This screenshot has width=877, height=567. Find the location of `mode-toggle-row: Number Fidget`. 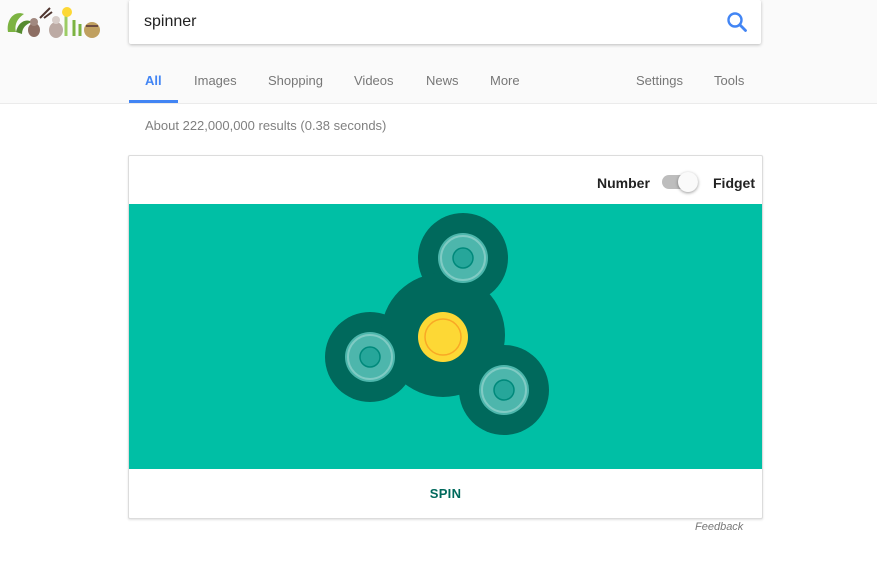

mode-toggle-row: Number Fidget is located at coordinates (445, 180).